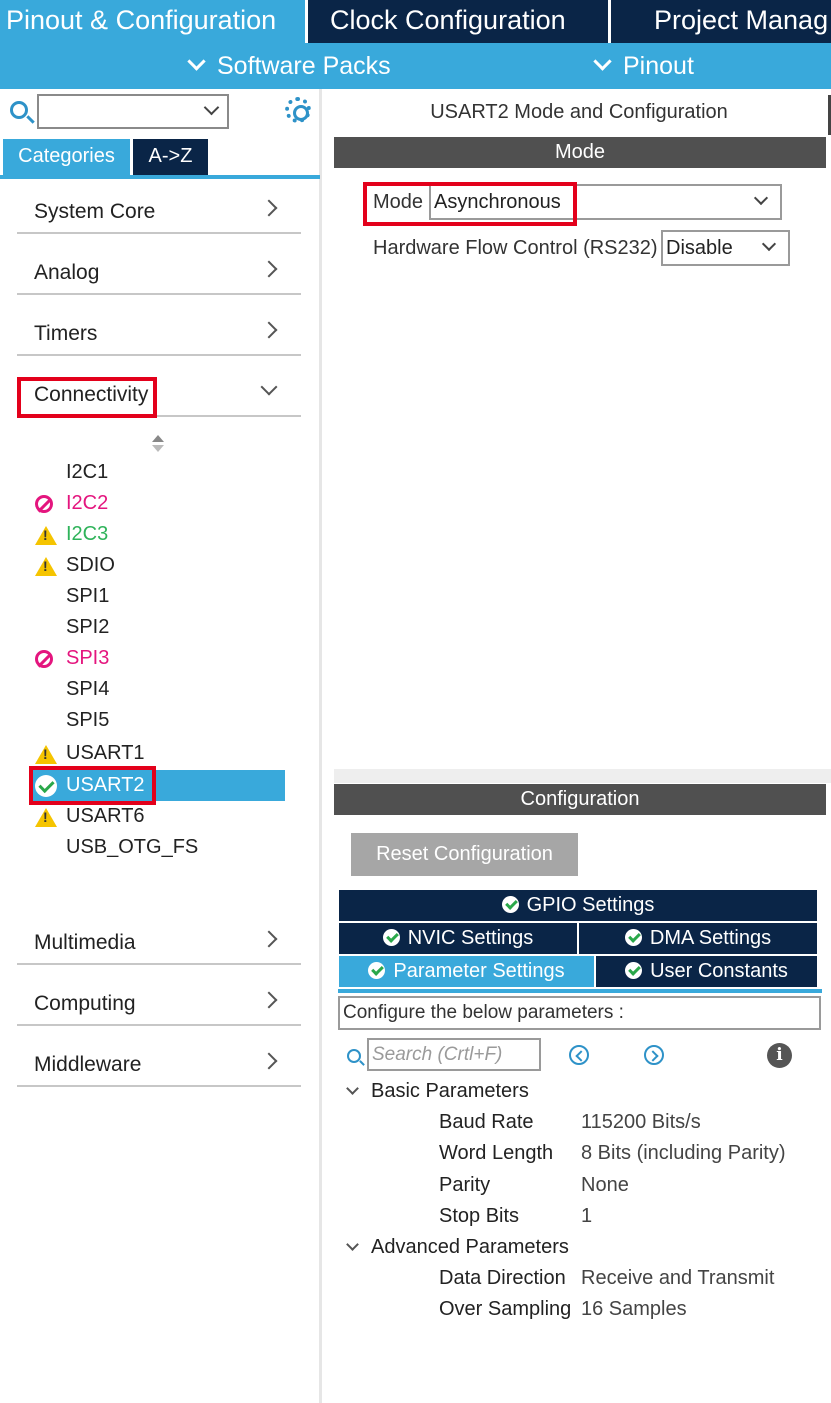 This screenshot has height=1403, width=831. Describe the element at coordinates (85, 1003) in the screenshot. I see `category-label: Computing` at that location.